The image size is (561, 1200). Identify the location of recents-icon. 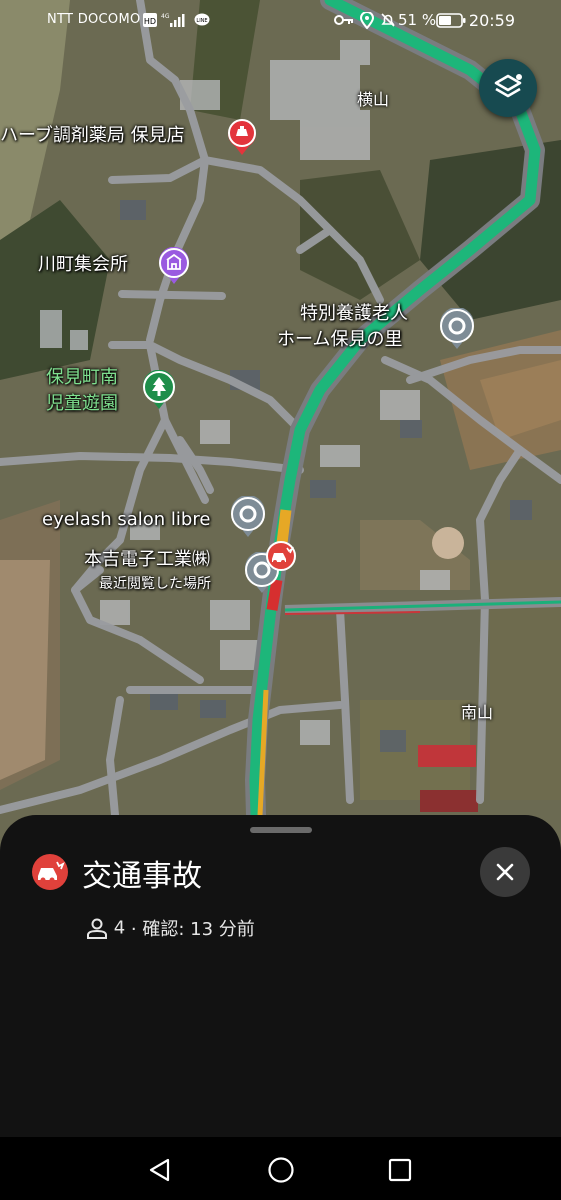
(400, 1170).